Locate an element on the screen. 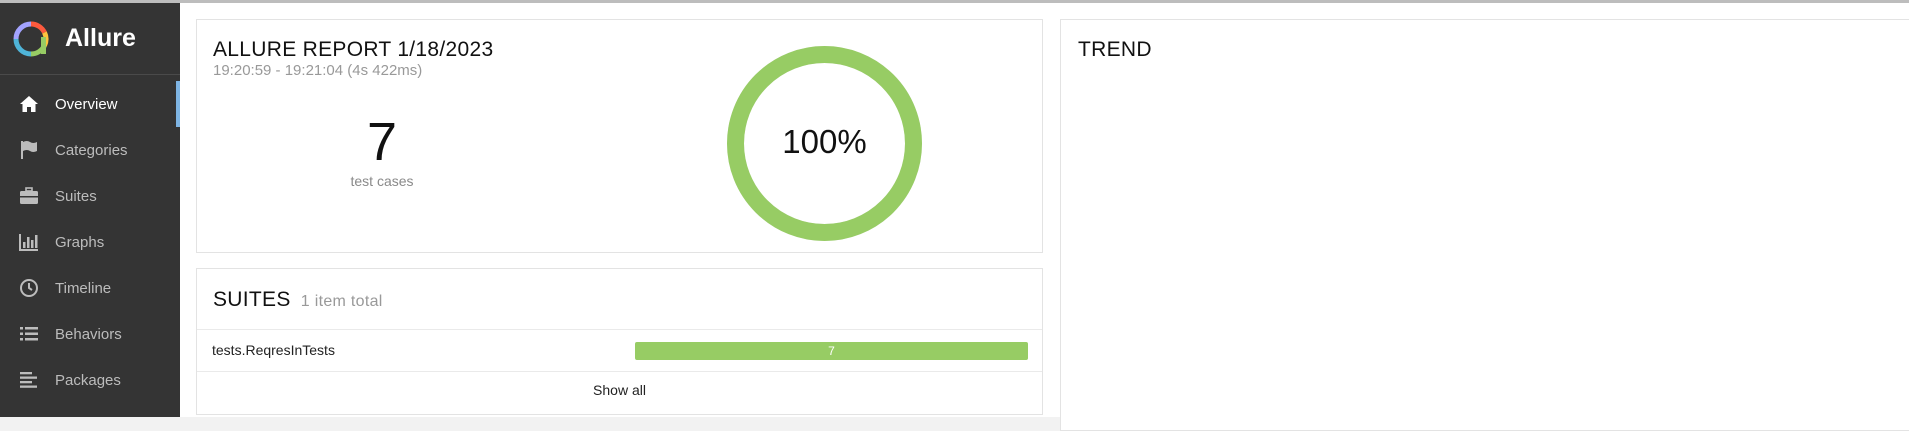 The width and height of the screenshot is (1909, 431). sidebar-item-behaviors: Behaviors is located at coordinates (90, 334).